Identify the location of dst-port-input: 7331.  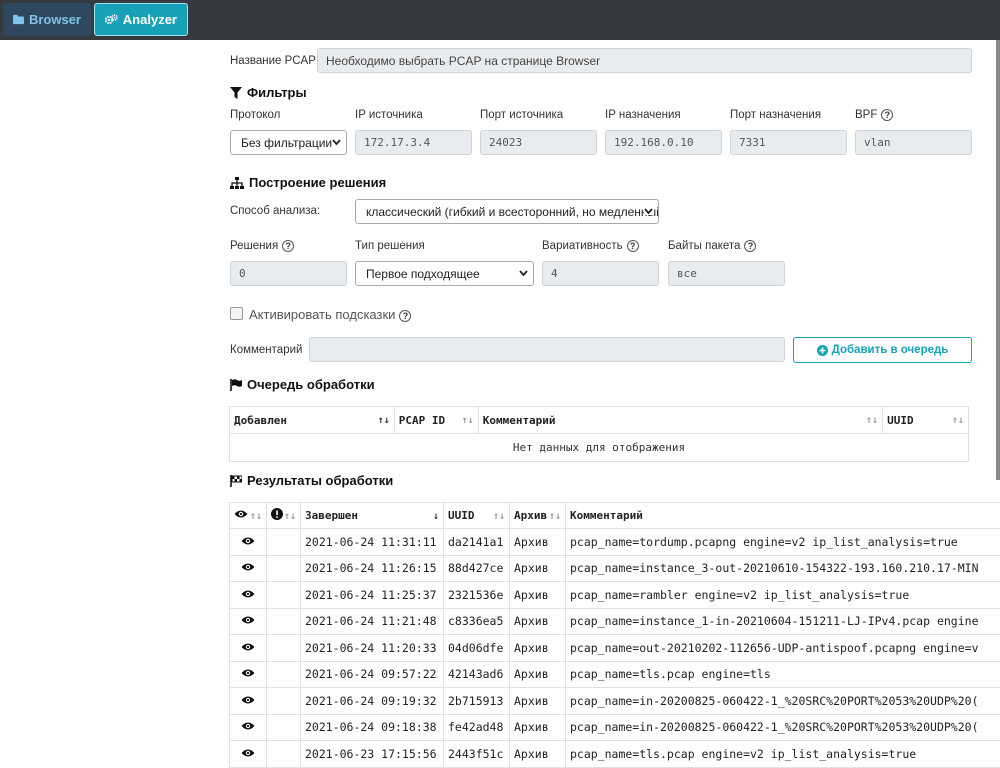
(788, 142).